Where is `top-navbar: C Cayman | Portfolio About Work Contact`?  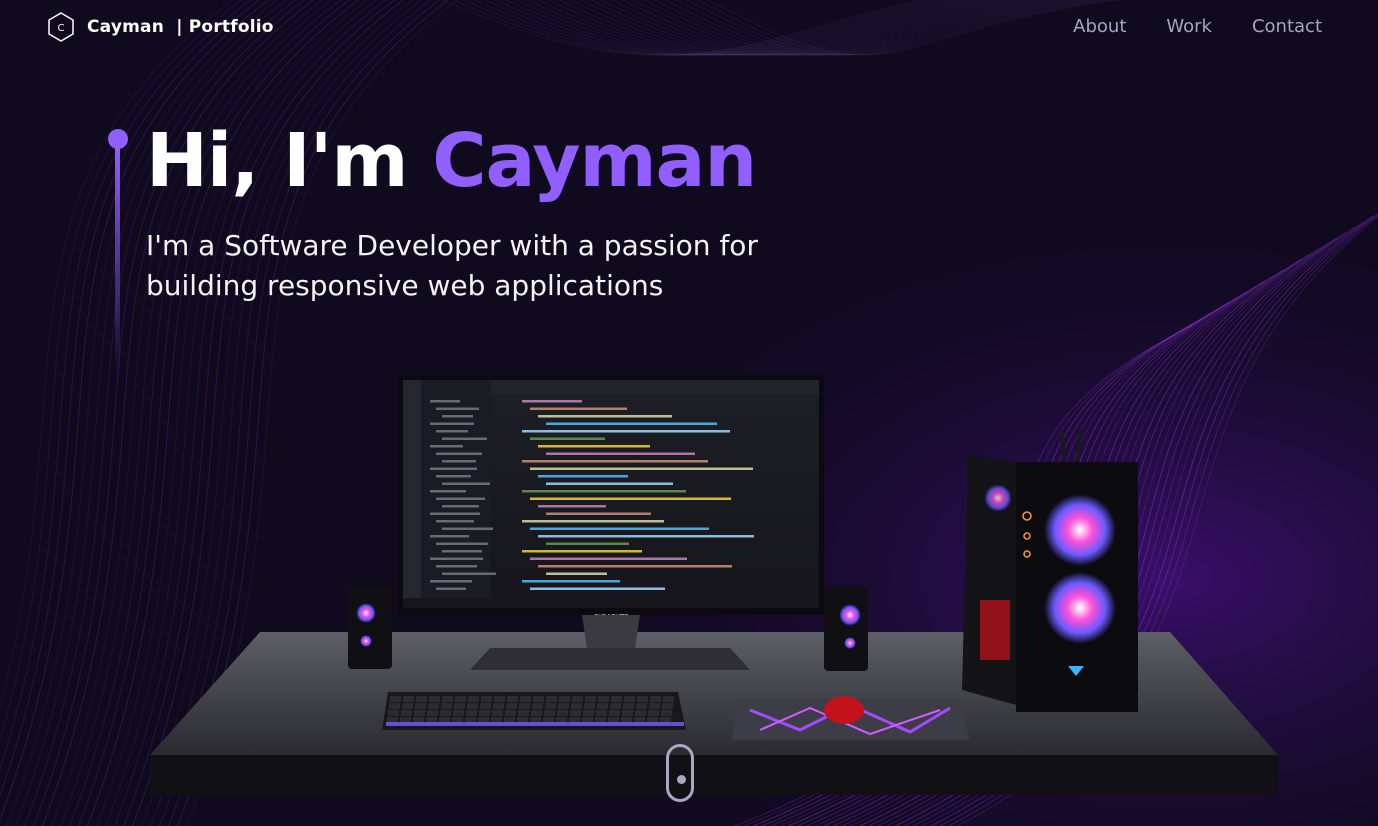
top-navbar: C Cayman | Portfolio About Work Contact is located at coordinates (689, 28).